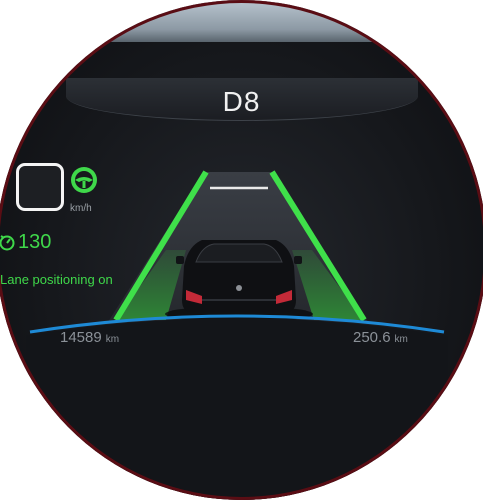  Describe the element at coordinates (372, 337) in the screenshot. I see `trip-value: 250.6` at that location.